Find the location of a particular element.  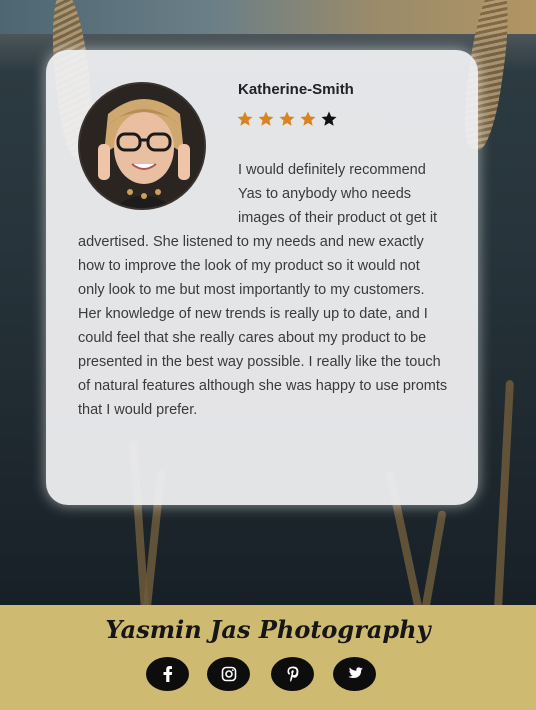

facebook-button is located at coordinates (167, 674).